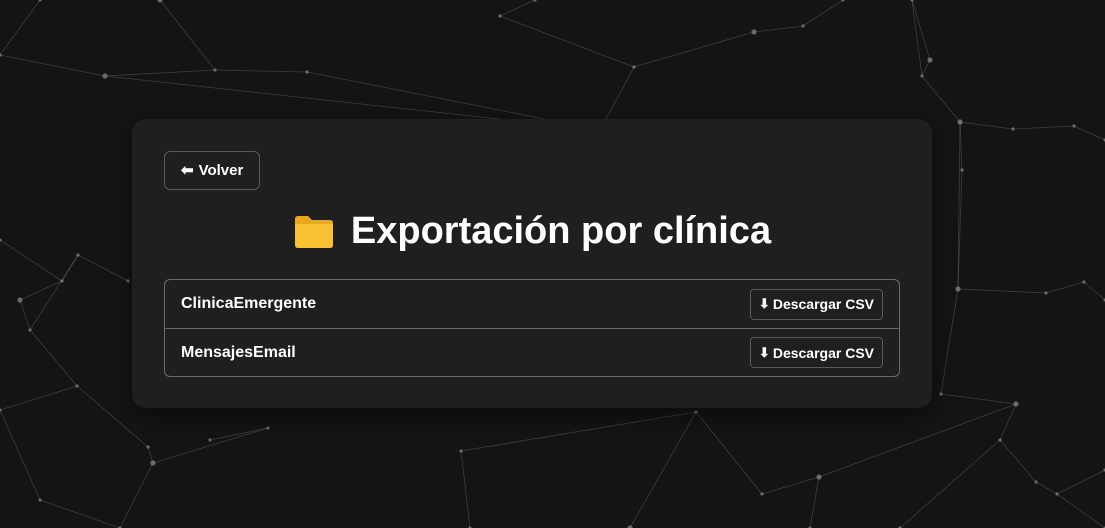  Describe the element at coordinates (532, 352) in the screenshot. I see `list-item: MensajesEmail ⬇ Descargar CSV` at that location.